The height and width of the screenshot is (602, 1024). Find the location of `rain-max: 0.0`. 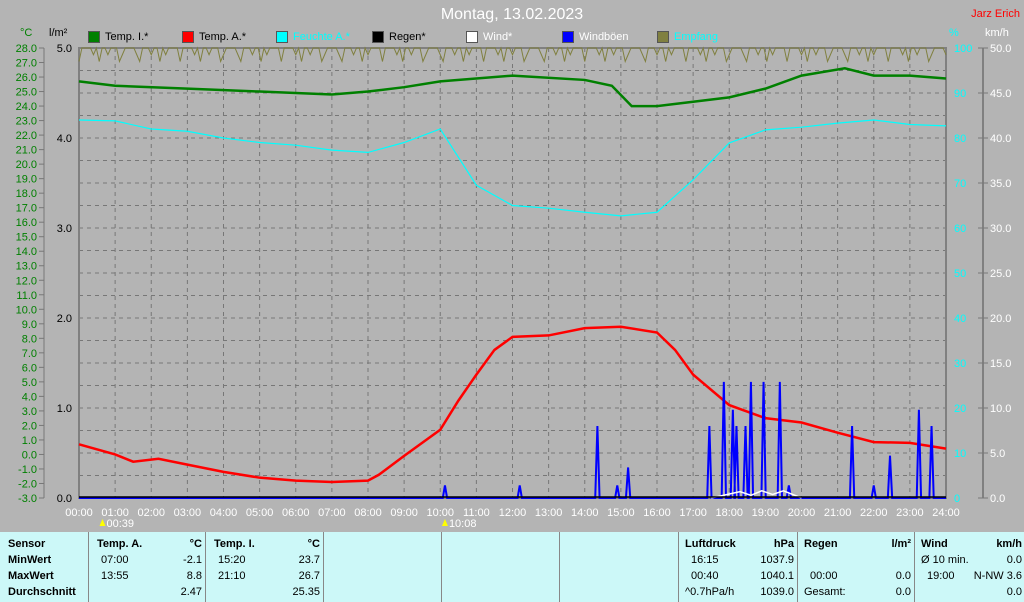

rain-max: 0.0 is located at coordinates (903, 576).